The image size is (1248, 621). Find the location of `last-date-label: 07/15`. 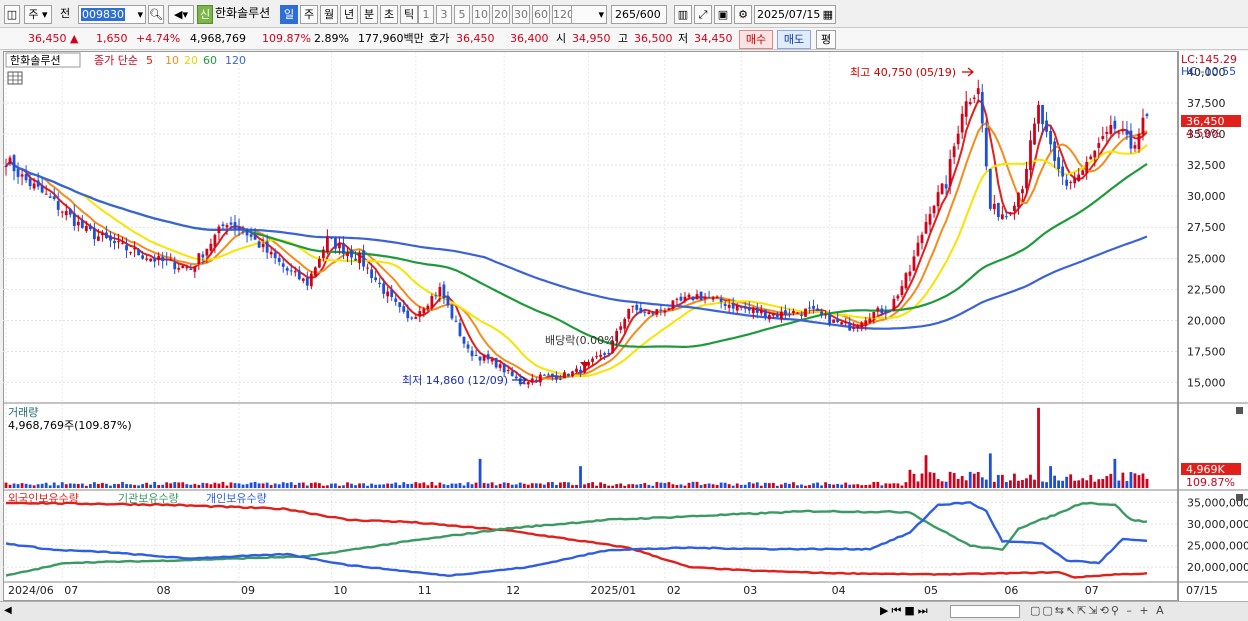

last-date-label: 07/15 is located at coordinates (1202, 590).